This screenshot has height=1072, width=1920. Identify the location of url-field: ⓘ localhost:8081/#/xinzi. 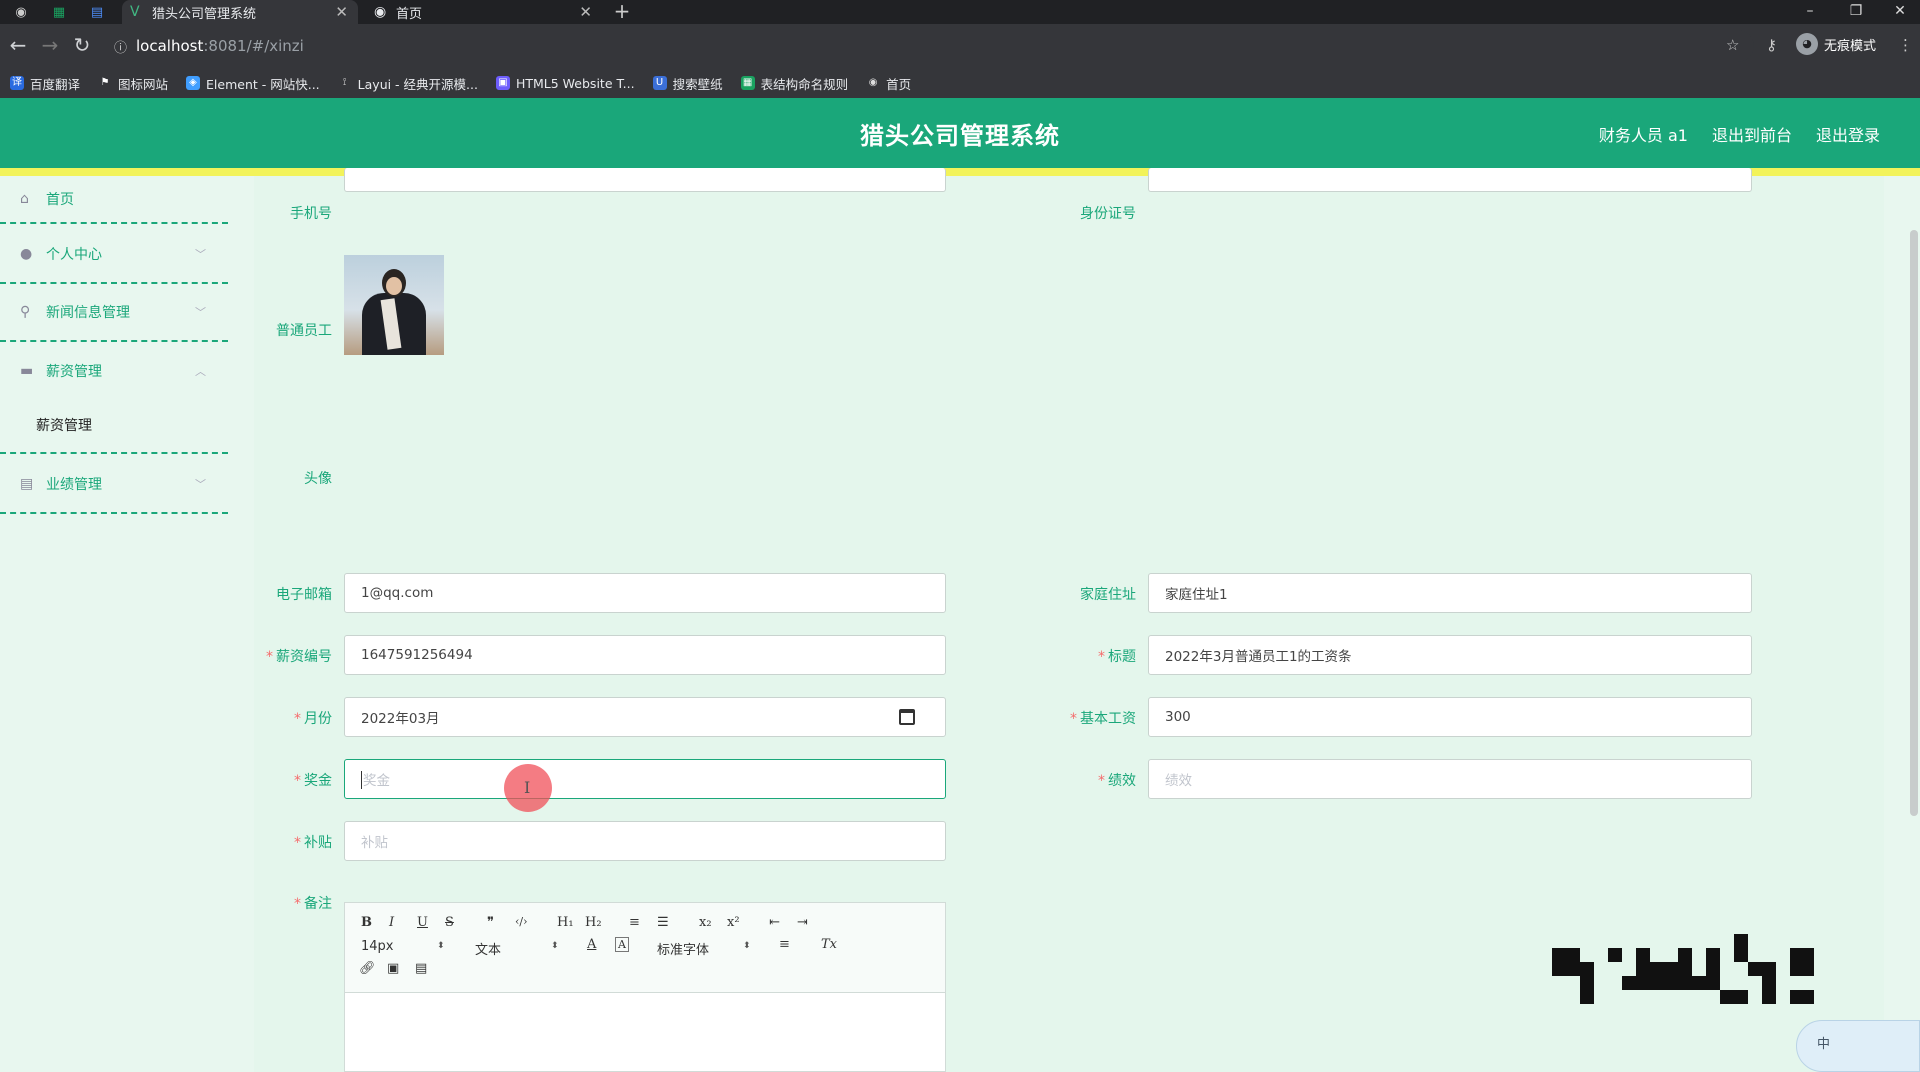
(934, 46).